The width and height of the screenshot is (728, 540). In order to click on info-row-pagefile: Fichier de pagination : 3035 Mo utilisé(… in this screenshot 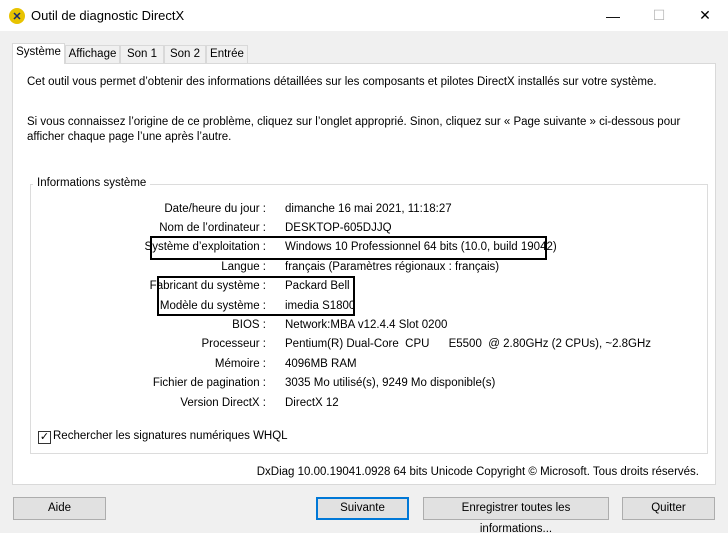, I will do `click(365, 383)`.